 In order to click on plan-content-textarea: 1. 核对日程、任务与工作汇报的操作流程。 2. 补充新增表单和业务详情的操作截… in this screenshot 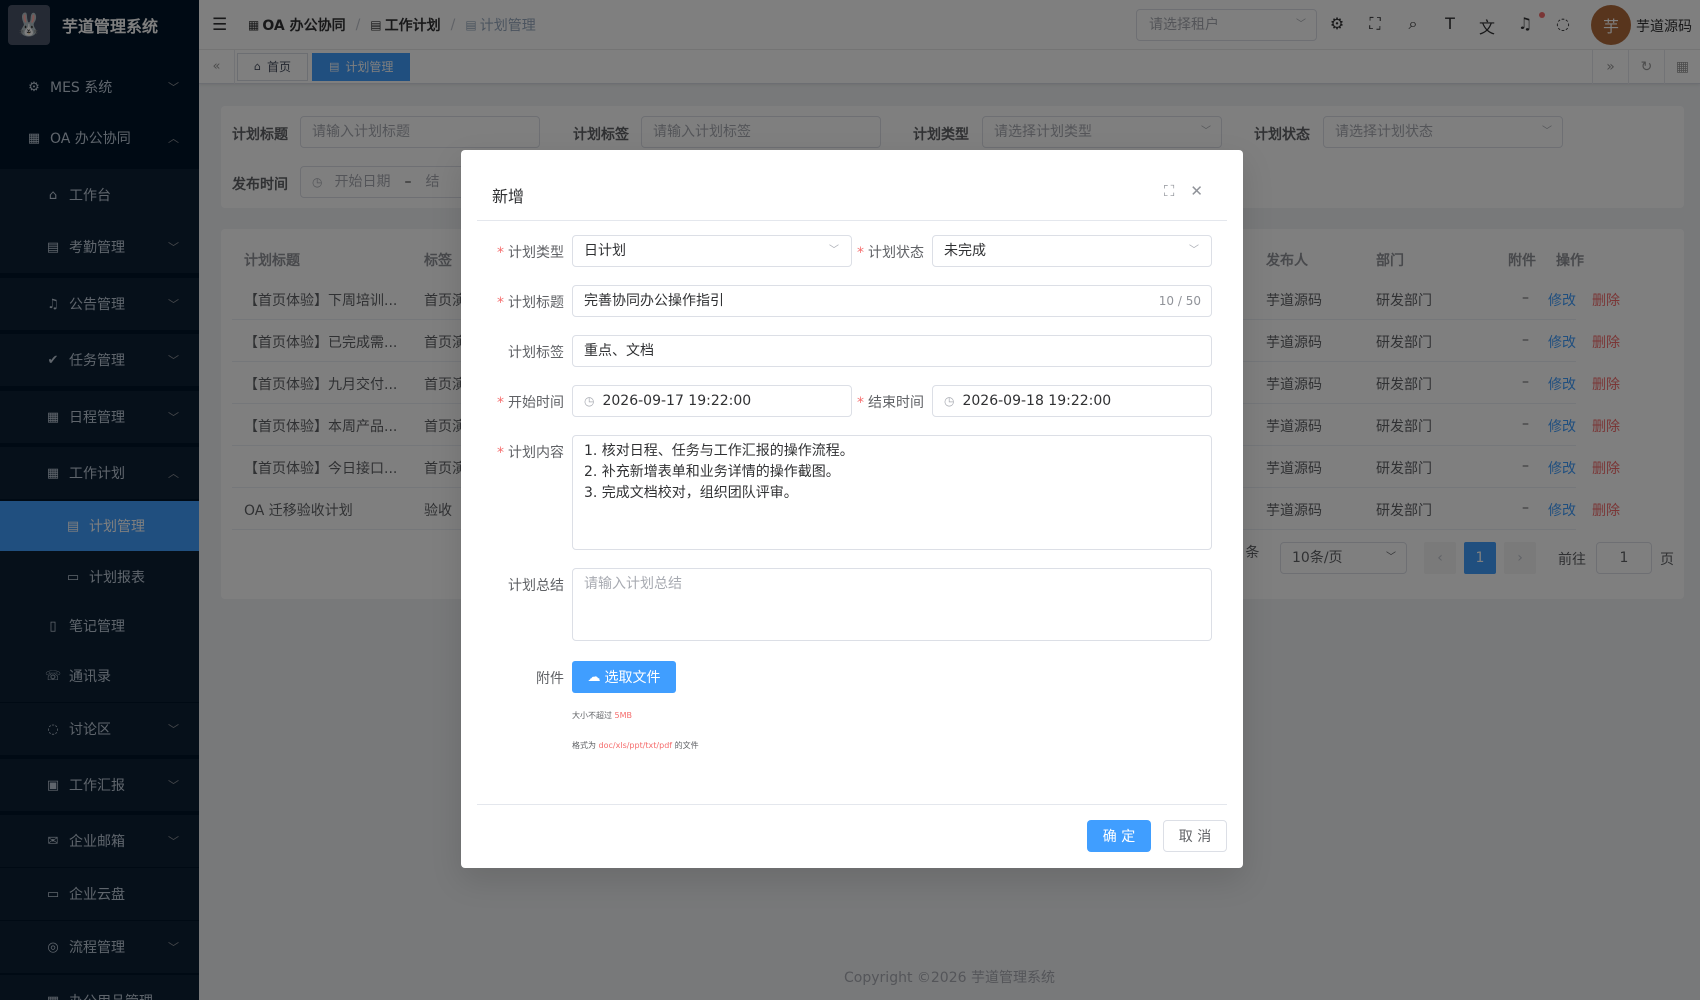, I will do `click(892, 492)`.